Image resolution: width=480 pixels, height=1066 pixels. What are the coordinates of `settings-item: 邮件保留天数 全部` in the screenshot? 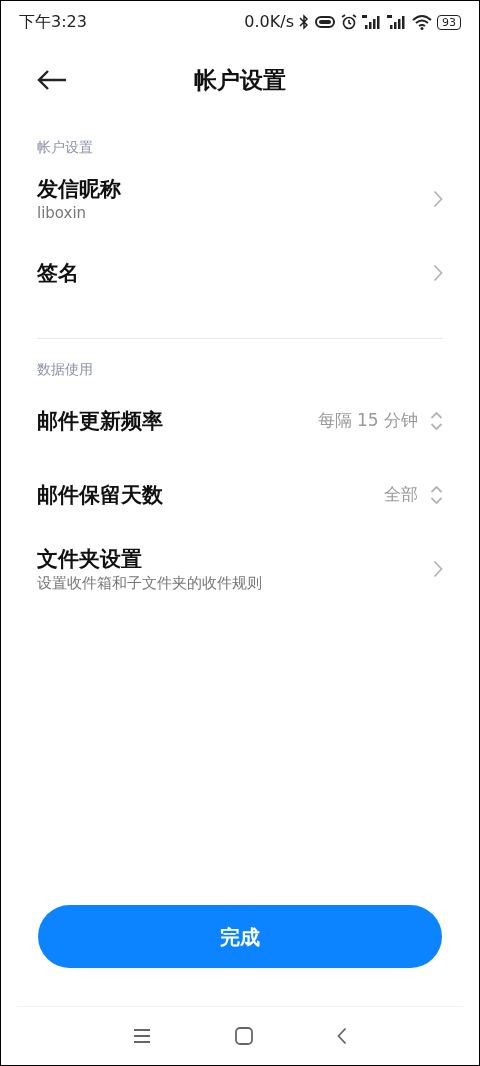 It's located at (240, 495).